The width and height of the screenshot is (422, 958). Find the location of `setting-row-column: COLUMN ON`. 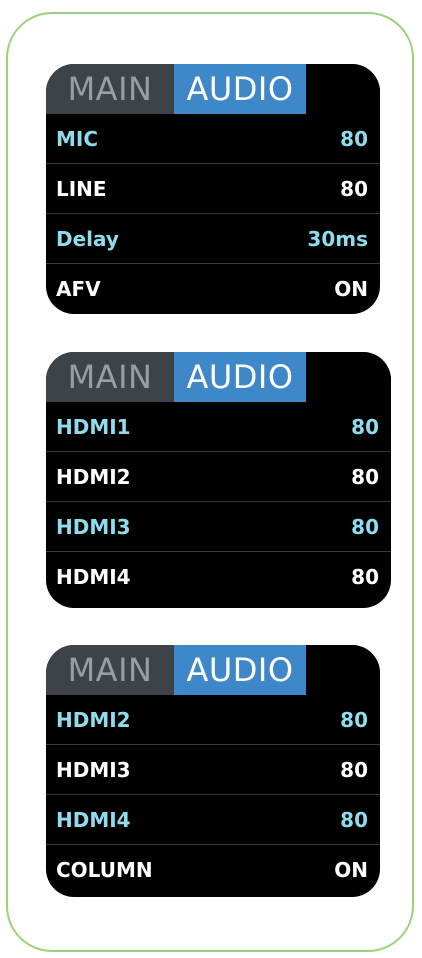

setting-row-column: COLUMN ON is located at coordinates (213, 870).